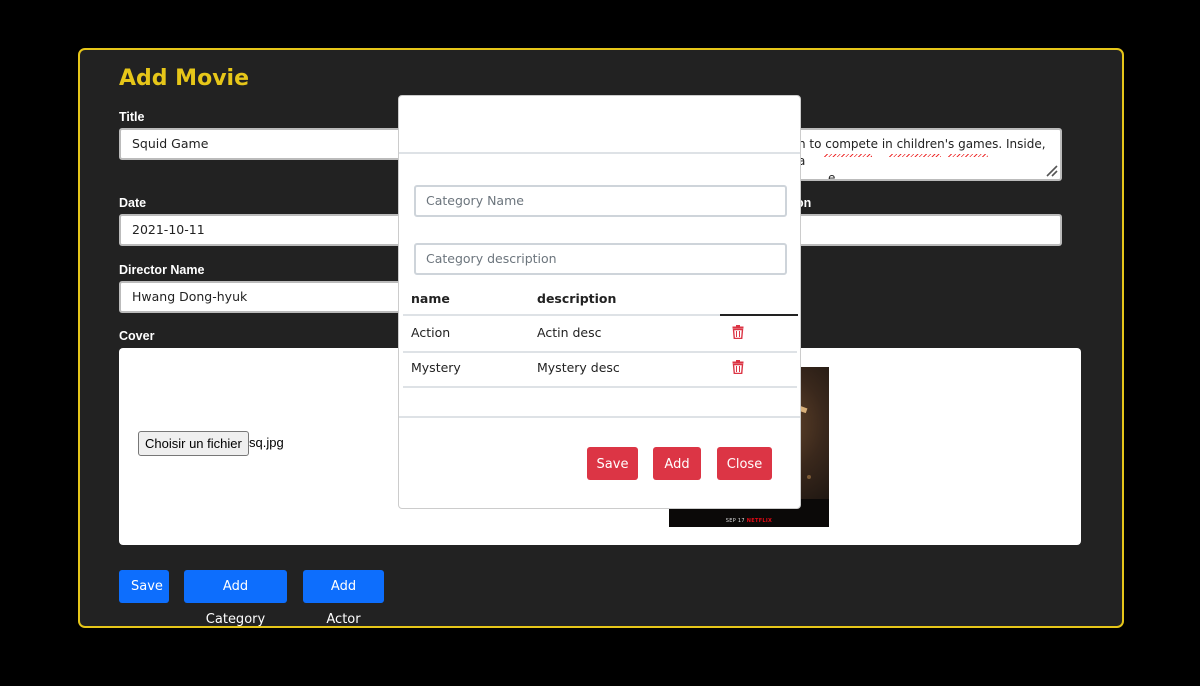  I want to click on title-label: Title, so click(132, 117).